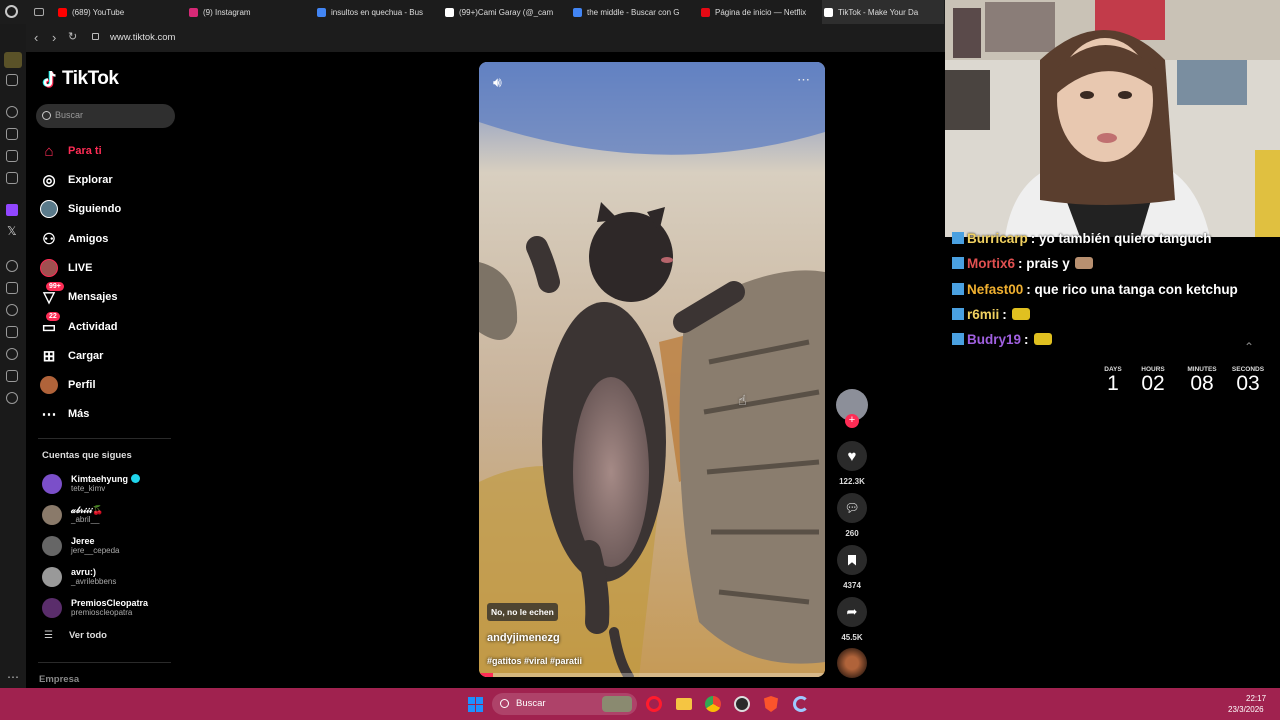 The width and height of the screenshot is (1280, 720). I want to click on share-action: ➦ 45.5K, so click(852, 619).